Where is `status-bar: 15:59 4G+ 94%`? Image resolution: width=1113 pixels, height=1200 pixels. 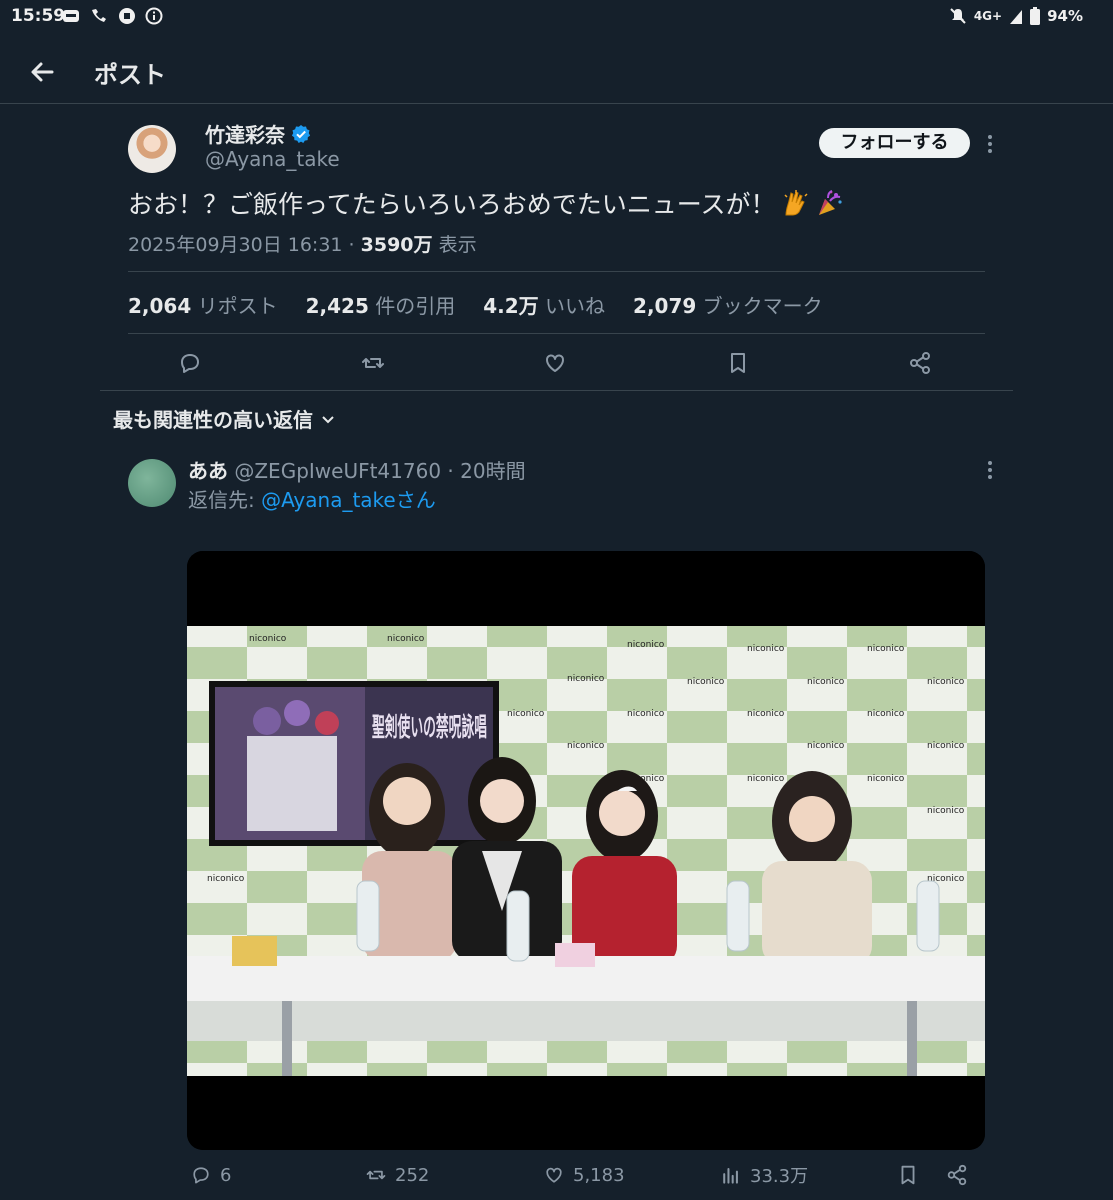
status-bar: 15:59 4G+ 94% is located at coordinates (556, 18).